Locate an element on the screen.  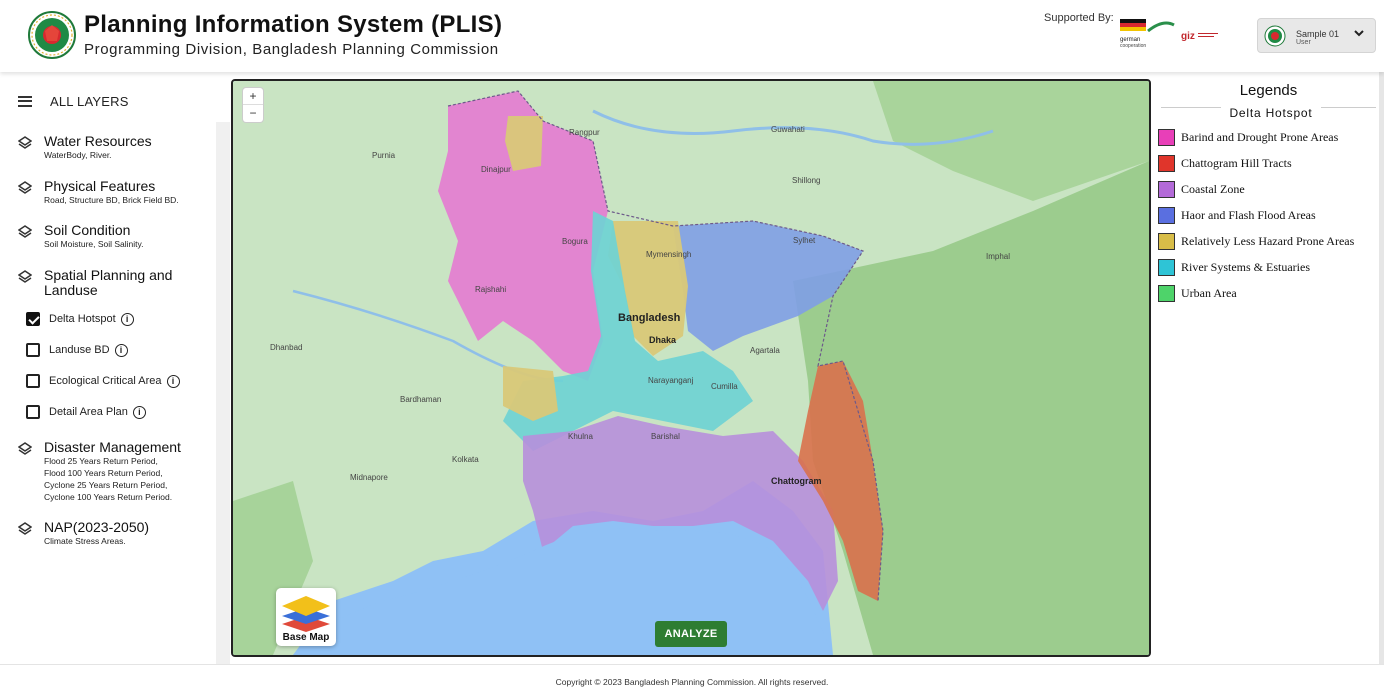
ecological-critical-area-checkbox is located at coordinates (33, 381).